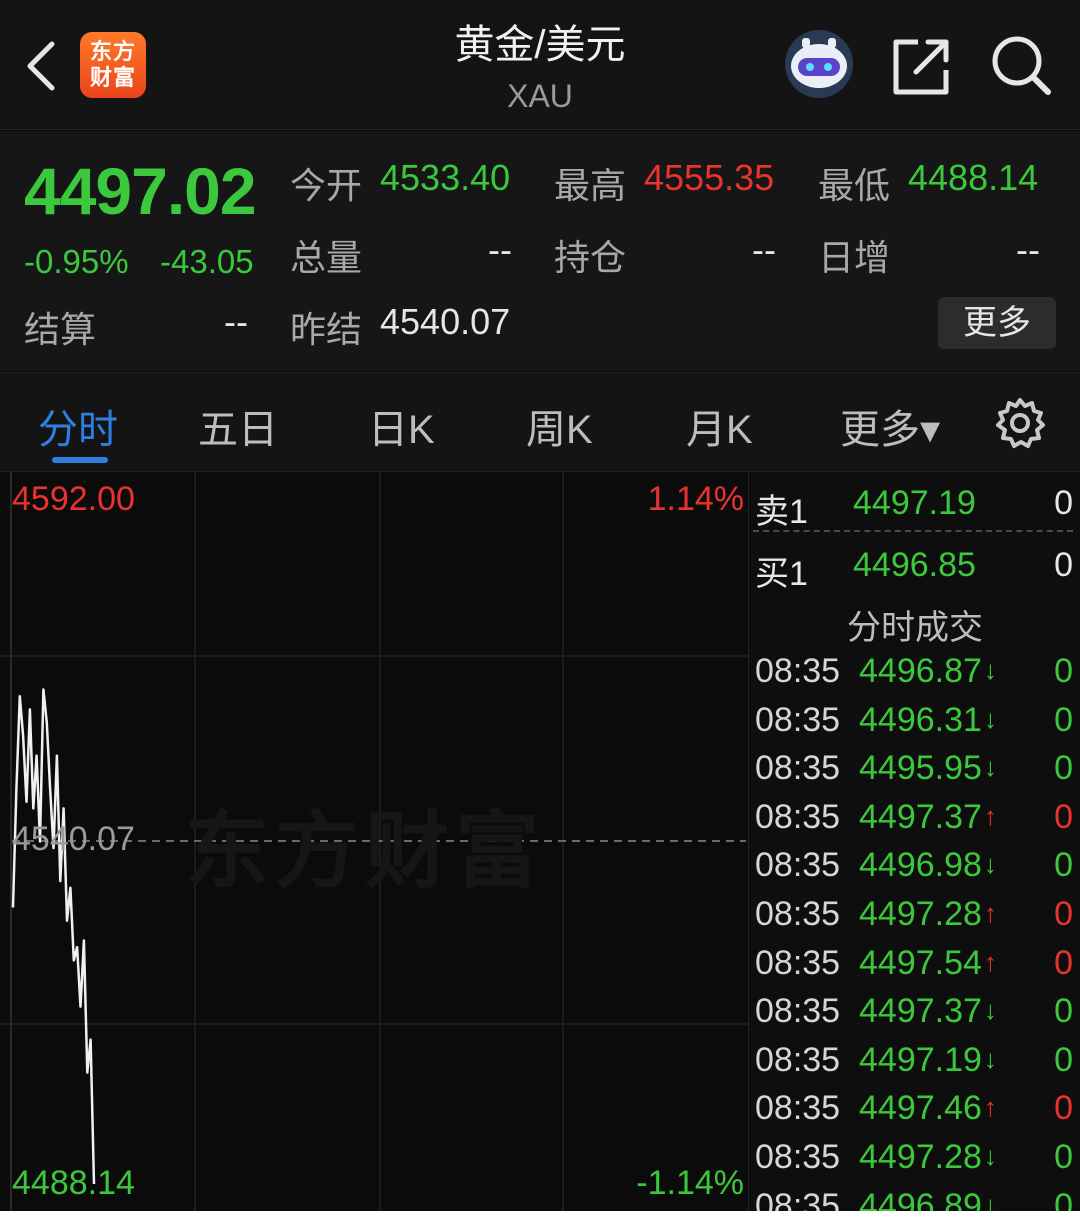 This screenshot has width=1080, height=1211. What do you see at coordinates (1020, 423) in the screenshot?
I see `settings-gear-icon` at bounding box center [1020, 423].